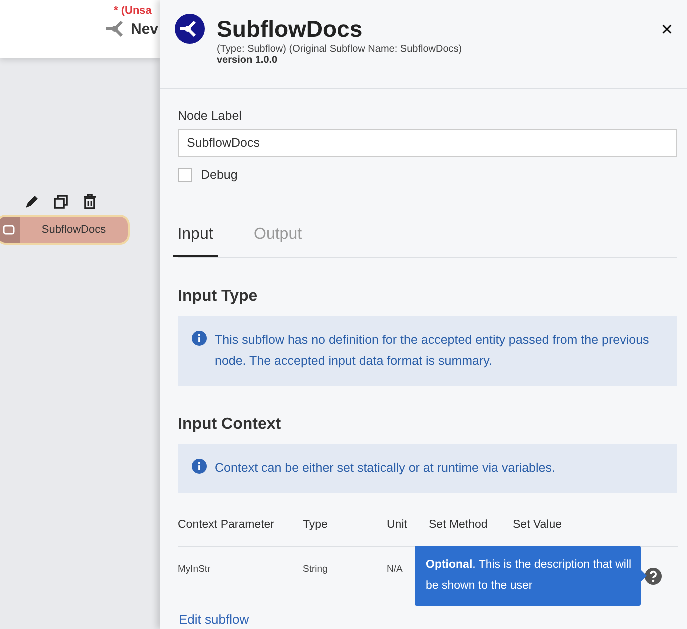 Image resolution: width=687 pixels, height=629 pixels. Describe the element at coordinates (32, 202) in the screenshot. I see `pencil-icon` at that location.